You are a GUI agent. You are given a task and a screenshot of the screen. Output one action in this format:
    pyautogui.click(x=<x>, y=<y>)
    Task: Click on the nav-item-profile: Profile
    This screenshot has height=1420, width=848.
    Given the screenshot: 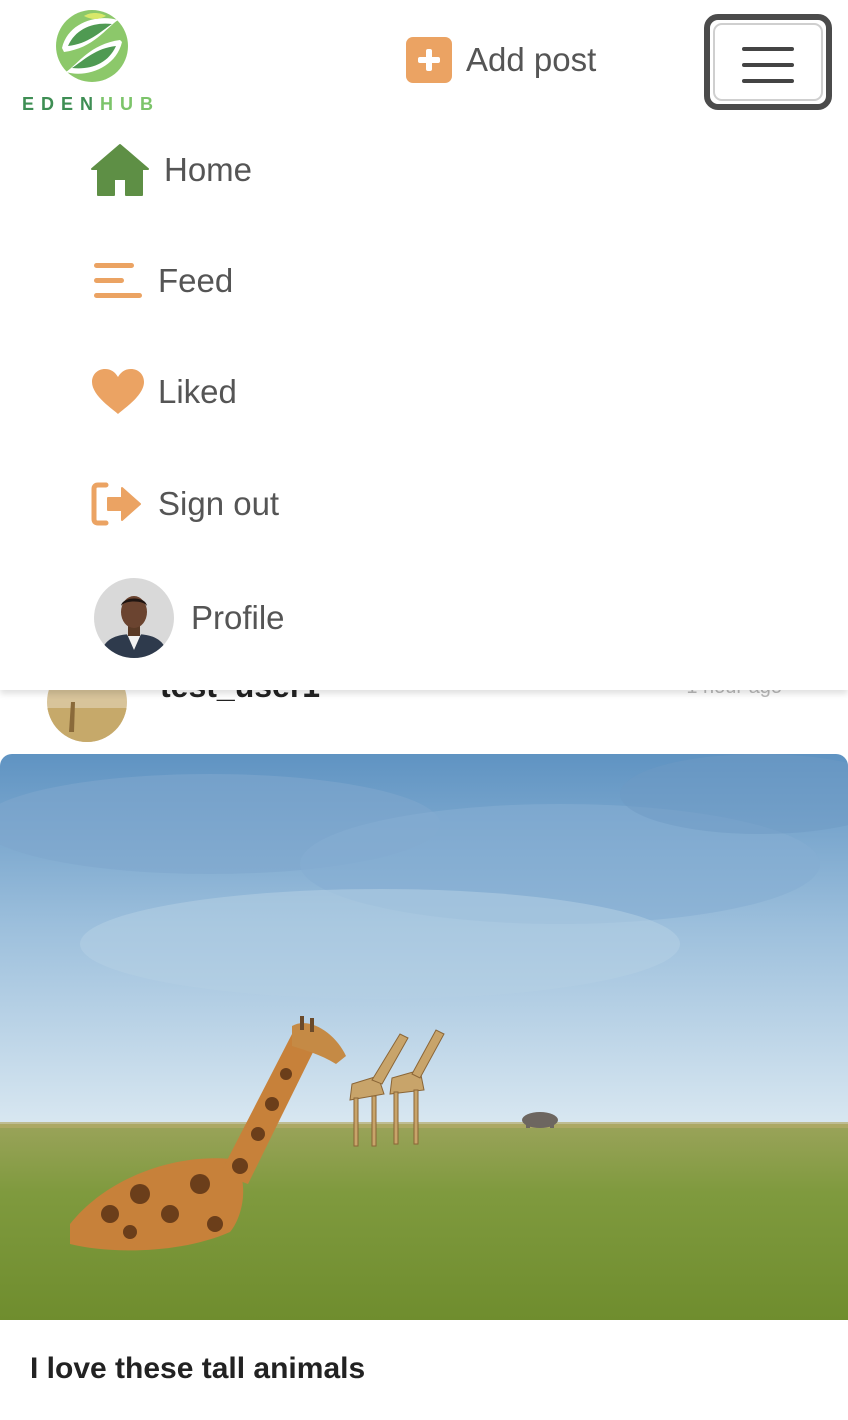 What is the action you would take?
    pyautogui.click(x=189, y=618)
    